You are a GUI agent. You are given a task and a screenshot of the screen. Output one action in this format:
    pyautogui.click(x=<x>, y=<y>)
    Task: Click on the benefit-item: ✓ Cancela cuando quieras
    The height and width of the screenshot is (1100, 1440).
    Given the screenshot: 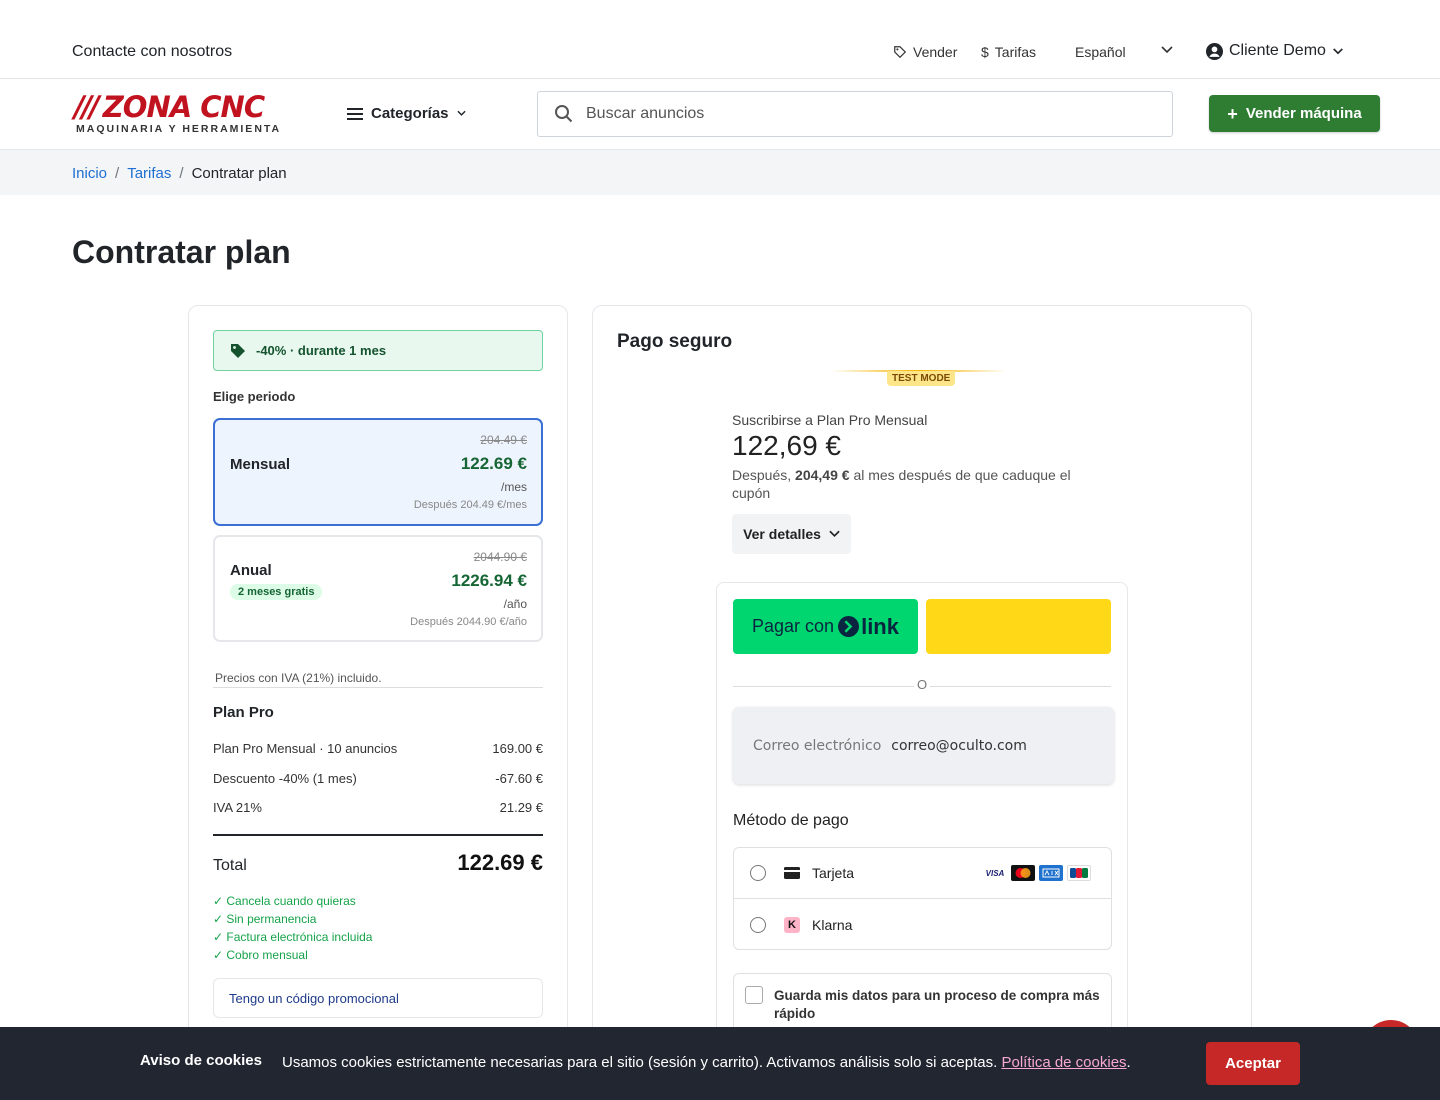 What is the action you would take?
    pyautogui.click(x=284, y=901)
    